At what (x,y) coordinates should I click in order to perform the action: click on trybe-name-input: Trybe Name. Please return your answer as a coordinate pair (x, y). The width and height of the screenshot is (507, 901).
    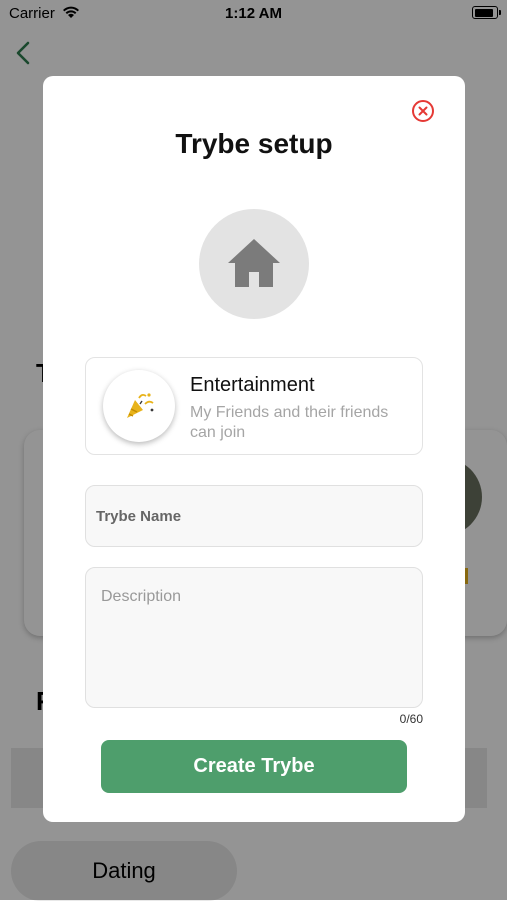
    Looking at the image, I should click on (254, 516).